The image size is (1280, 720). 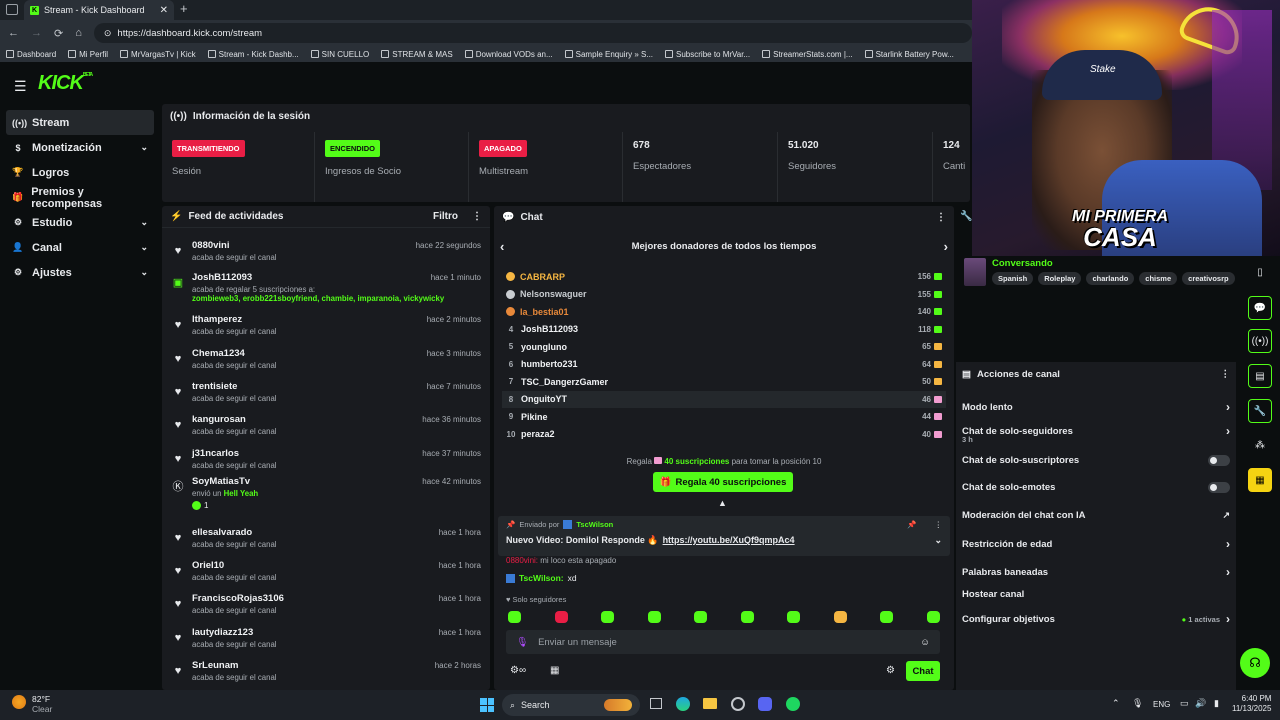 I want to click on expand-icon: ⌄, so click(x=938, y=540).